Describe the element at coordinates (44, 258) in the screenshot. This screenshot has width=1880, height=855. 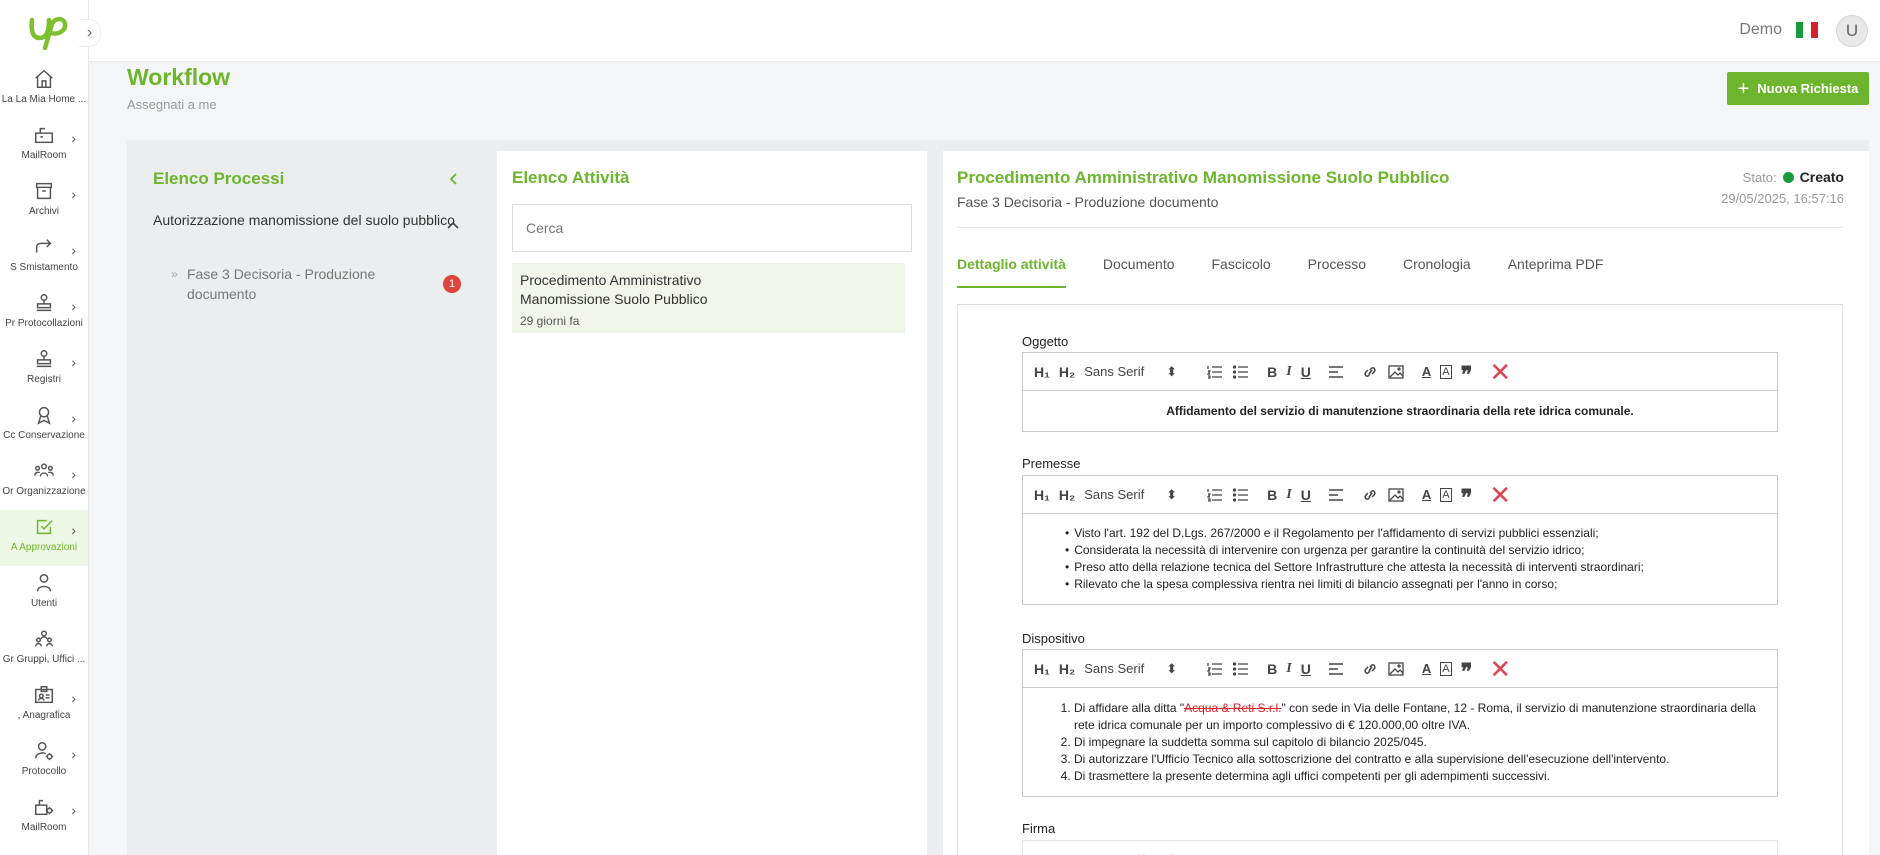
I see `sidebar-item-smistamento: S Smistamento ›` at that location.